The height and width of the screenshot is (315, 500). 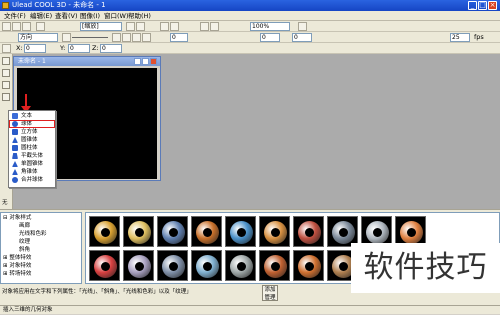 I want to click on x-label: X:, so click(x=19, y=48).